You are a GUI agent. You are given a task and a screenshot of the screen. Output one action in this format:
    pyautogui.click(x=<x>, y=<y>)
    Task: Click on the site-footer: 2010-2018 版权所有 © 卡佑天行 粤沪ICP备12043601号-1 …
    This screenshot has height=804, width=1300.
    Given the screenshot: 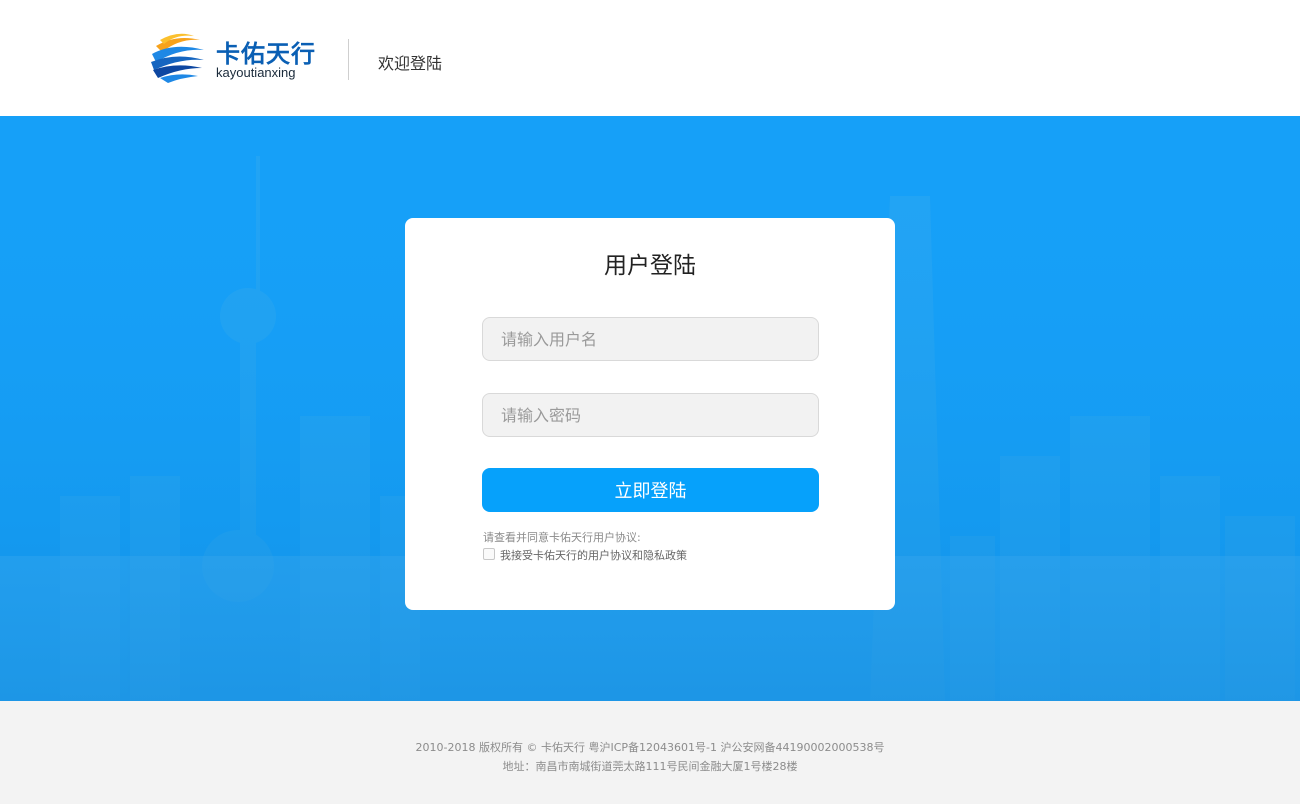 What is the action you would take?
    pyautogui.click(x=650, y=752)
    